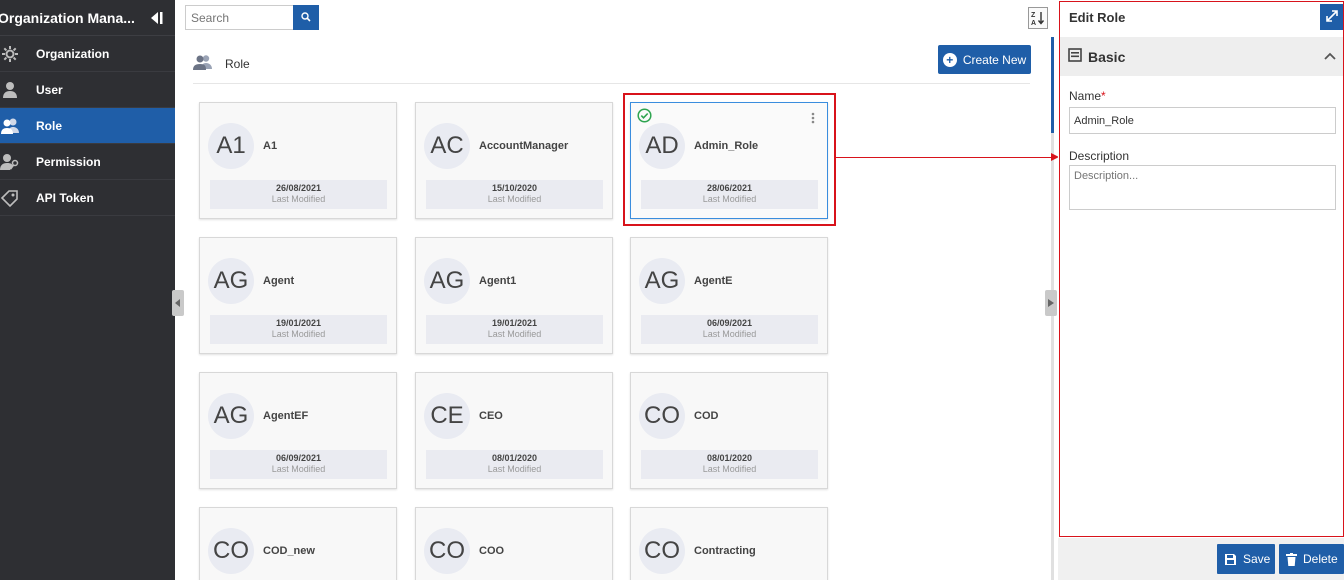 The image size is (1344, 580). I want to click on role-name: Agent, so click(279, 281).